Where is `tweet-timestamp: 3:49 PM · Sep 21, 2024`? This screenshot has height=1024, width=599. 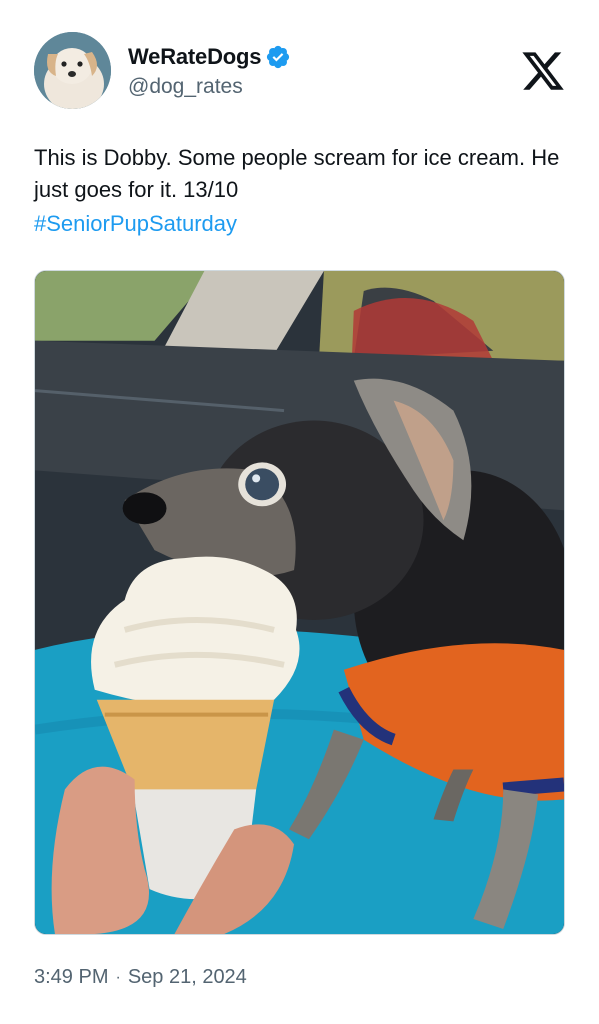 tweet-timestamp: 3:49 PM · Sep 21, 2024 is located at coordinates (140, 977).